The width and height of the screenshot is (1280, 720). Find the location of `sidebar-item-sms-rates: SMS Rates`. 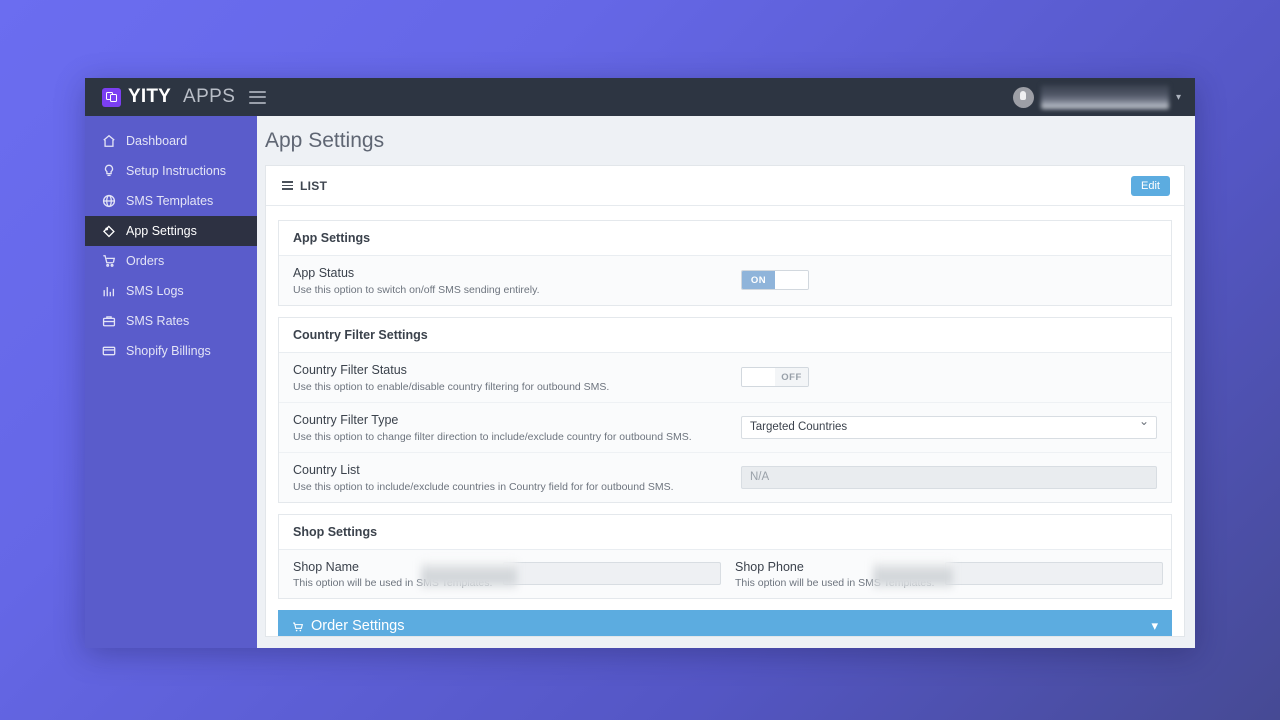

sidebar-item-sms-rates: SMS Rates is located at coordinates (171, 321).